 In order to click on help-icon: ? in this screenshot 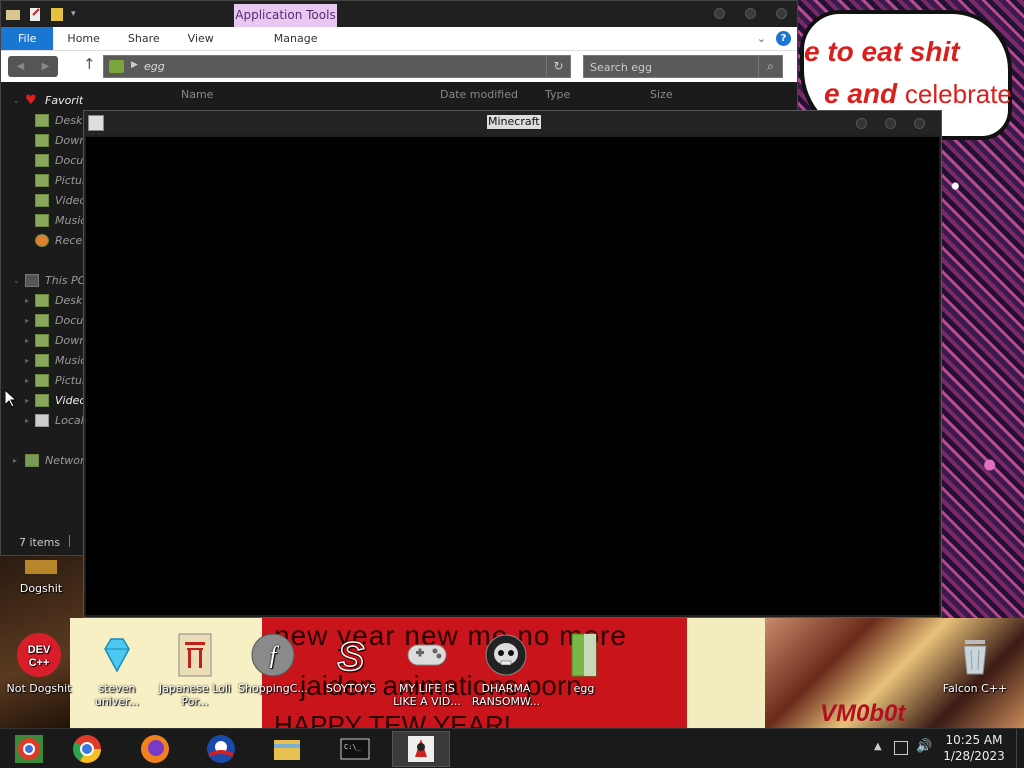, I will do `click(783, 38)`.